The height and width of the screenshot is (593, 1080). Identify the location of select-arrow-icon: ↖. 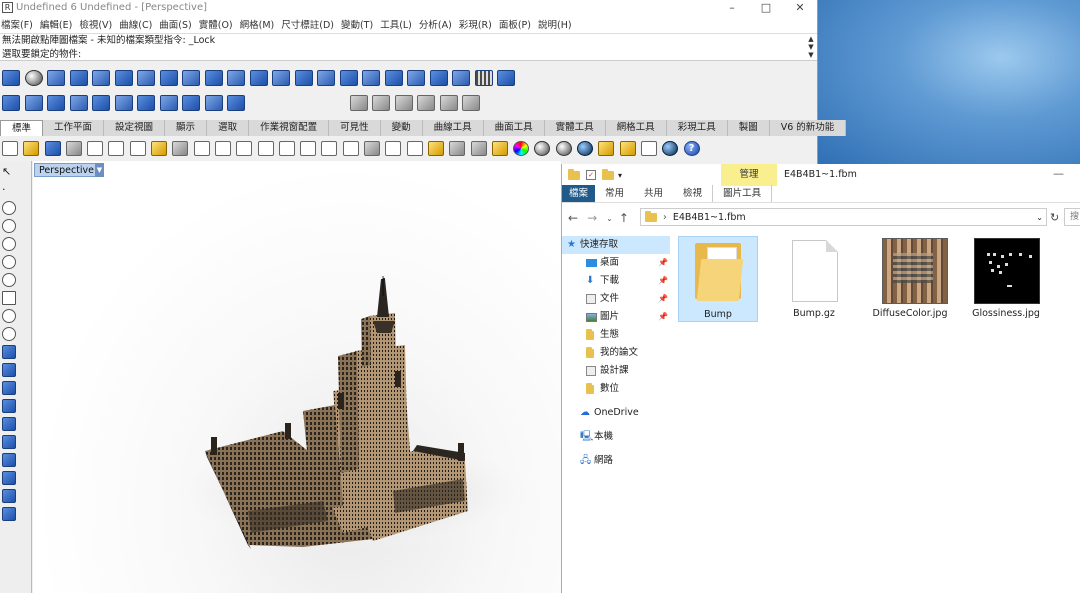
(9, 172).